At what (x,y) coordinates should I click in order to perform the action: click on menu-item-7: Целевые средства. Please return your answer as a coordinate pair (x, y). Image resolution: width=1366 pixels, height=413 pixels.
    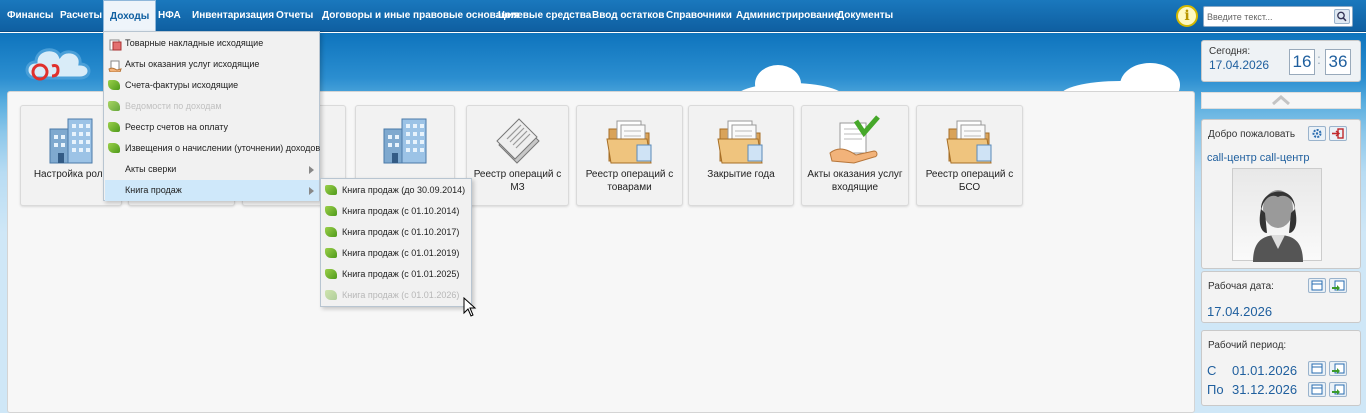
    Looking at the image, I should click on (544, 16).